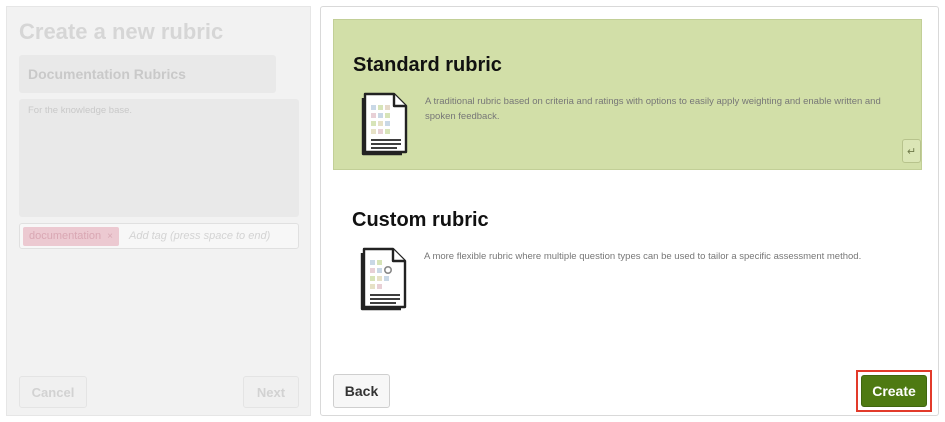 The width and height of the screenshot is (945, 422). What do you see at coordinates (384, 124) in the screenshot?
I see `standard-rubric-icon` at bounding box center [384, 124].